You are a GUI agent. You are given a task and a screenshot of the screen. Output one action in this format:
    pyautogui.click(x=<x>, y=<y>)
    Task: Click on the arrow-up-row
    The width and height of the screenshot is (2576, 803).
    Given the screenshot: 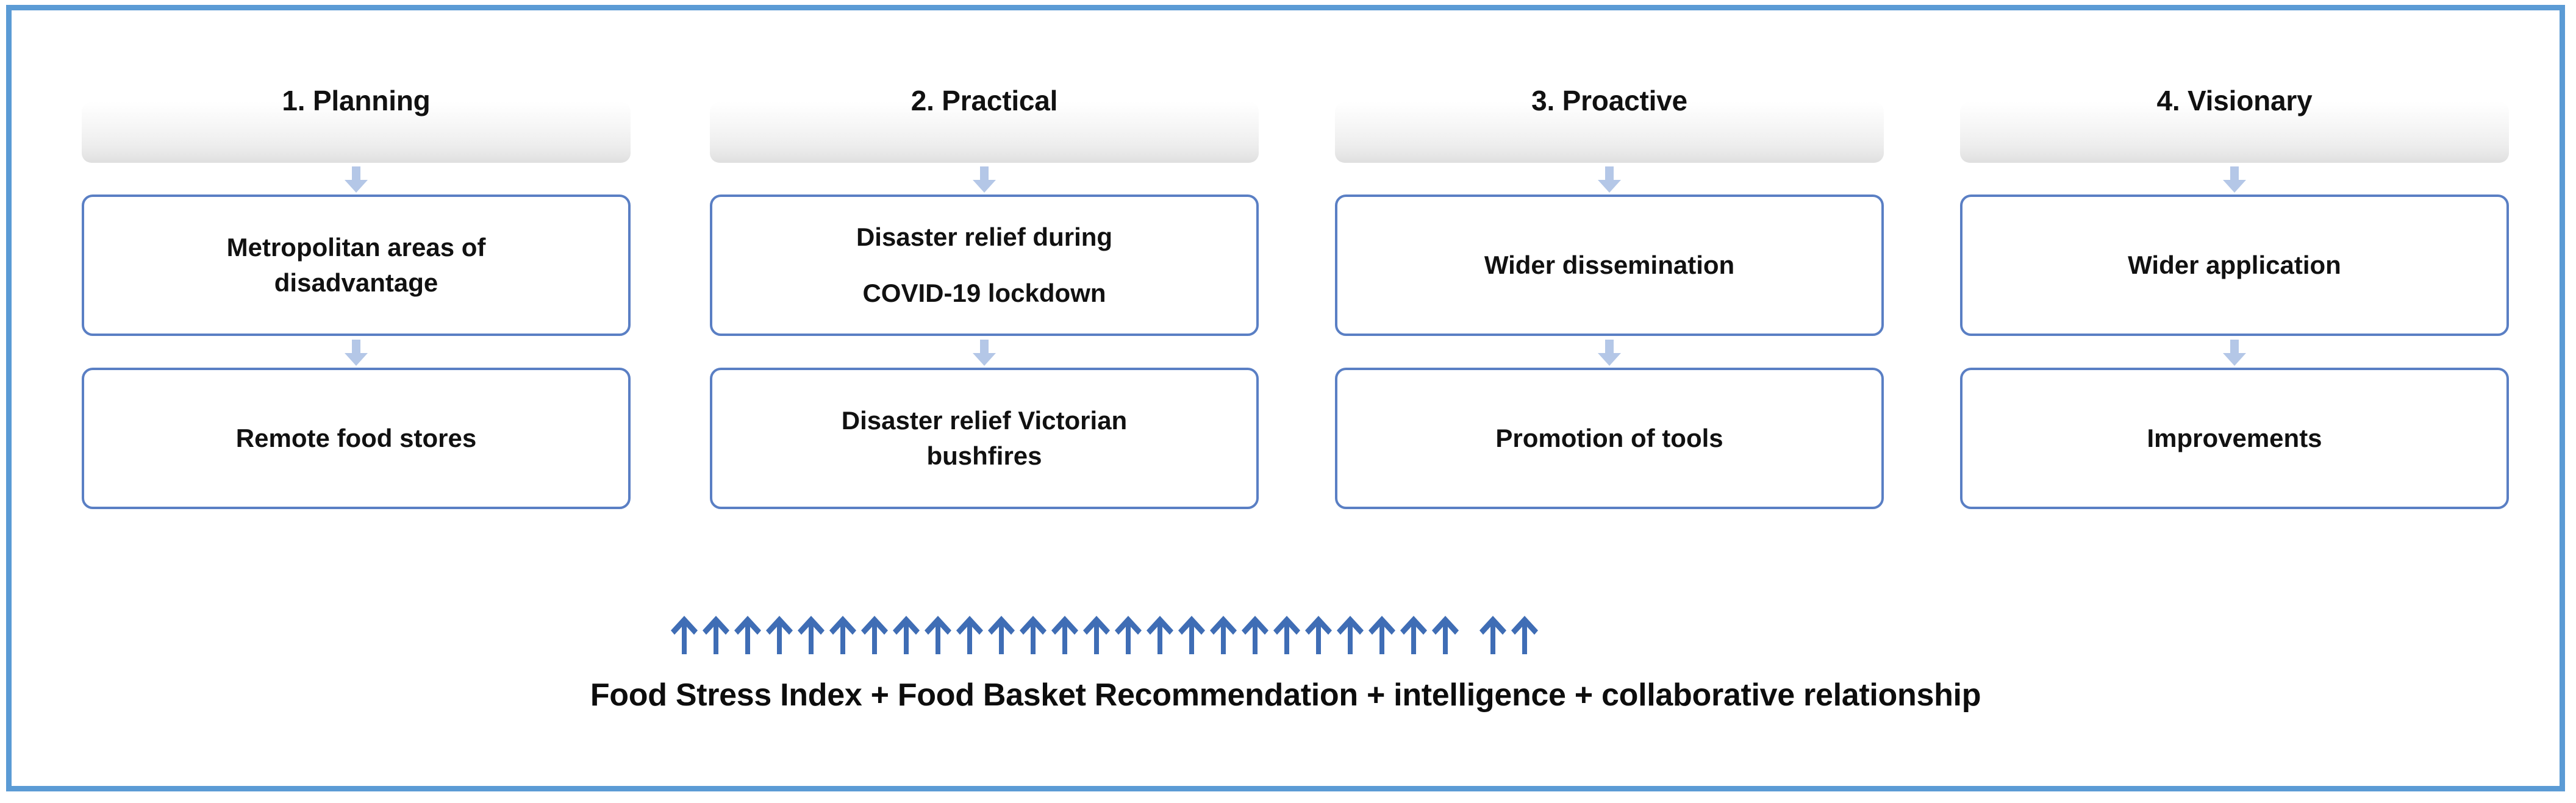 What is the action you would take?
    pyautogui.click(x=1104, y=634)
    